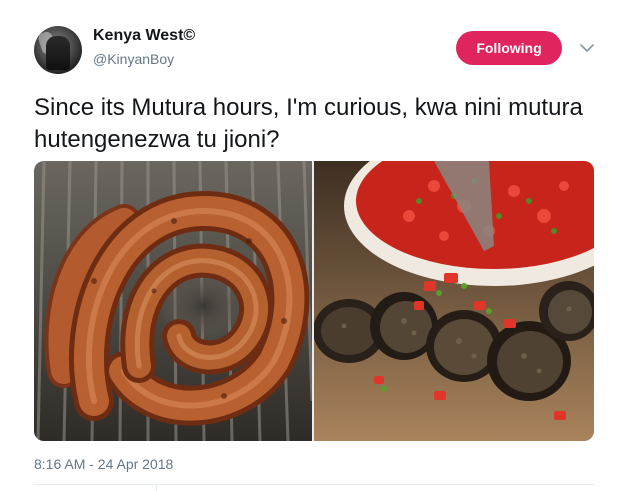 The image size is (624, 491). I want to click on author-handle: @KinyanBoy, so click(133, 59).